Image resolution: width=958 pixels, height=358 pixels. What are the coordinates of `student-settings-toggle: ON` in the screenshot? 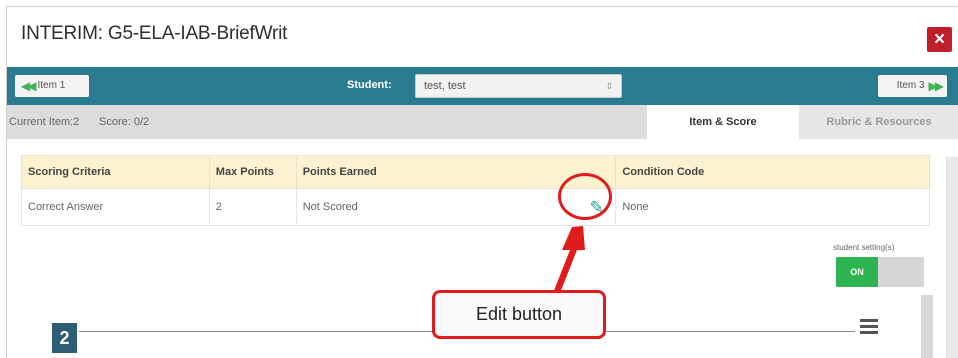 It's located at (880, 272).